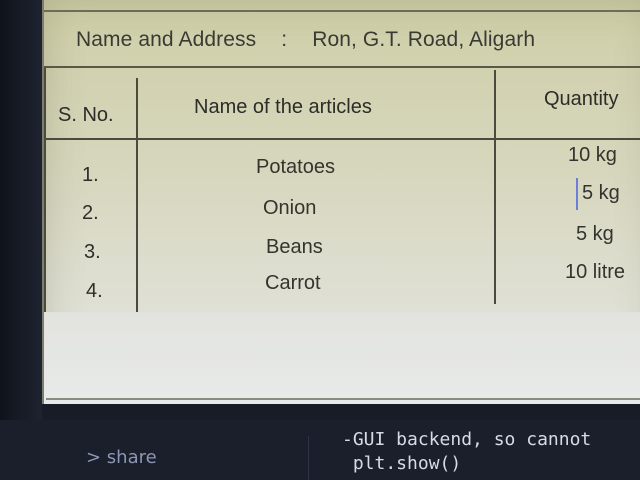  What do you see at coordinates (592, 155) in the screenshot?
I see `row-1-quantity: 10 kg` at bounding box center [592, 155].